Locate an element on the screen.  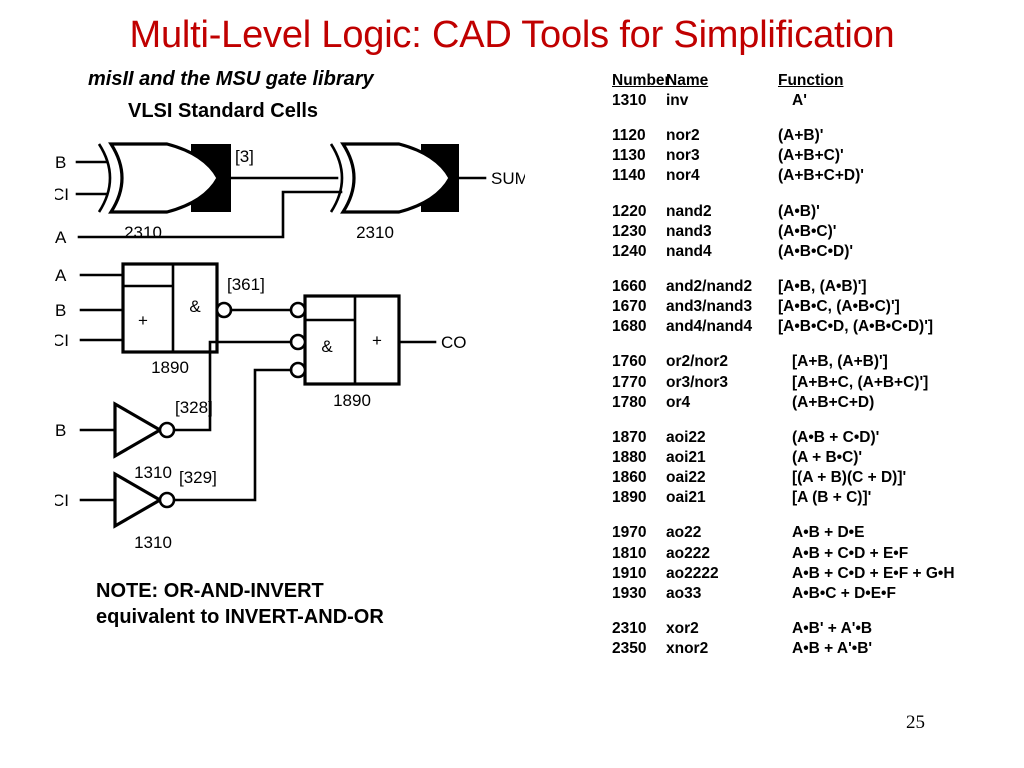
table-row: 1140 nor4 (A+B+C+D)' is located at coordinates (783, 176).